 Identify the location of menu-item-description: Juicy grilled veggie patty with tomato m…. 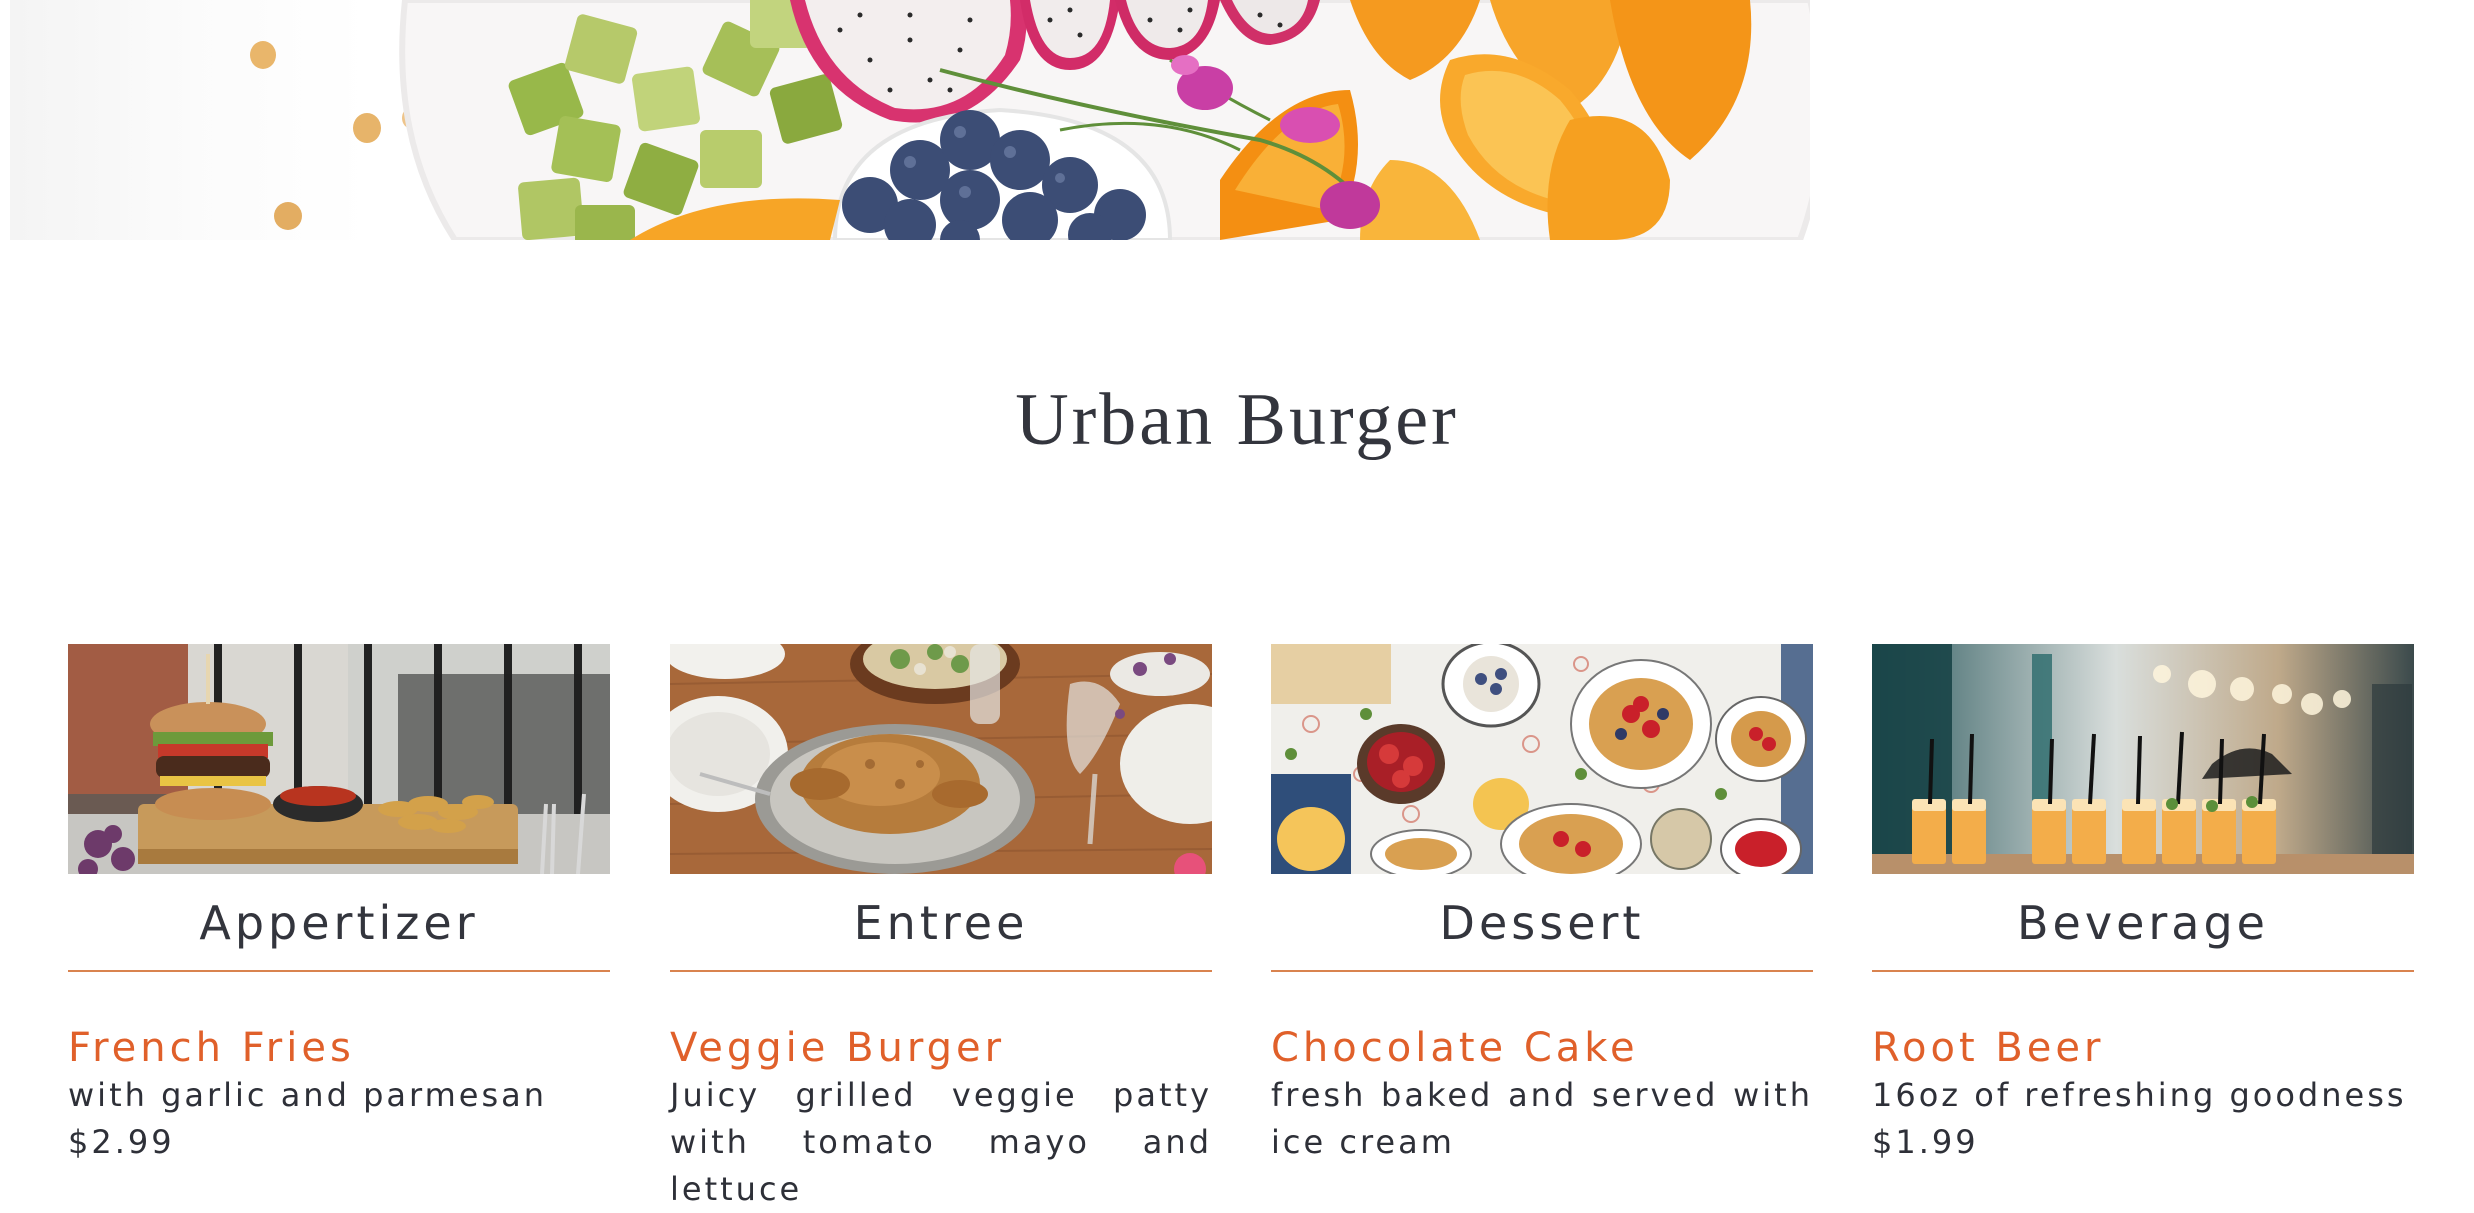
(941, 1142).